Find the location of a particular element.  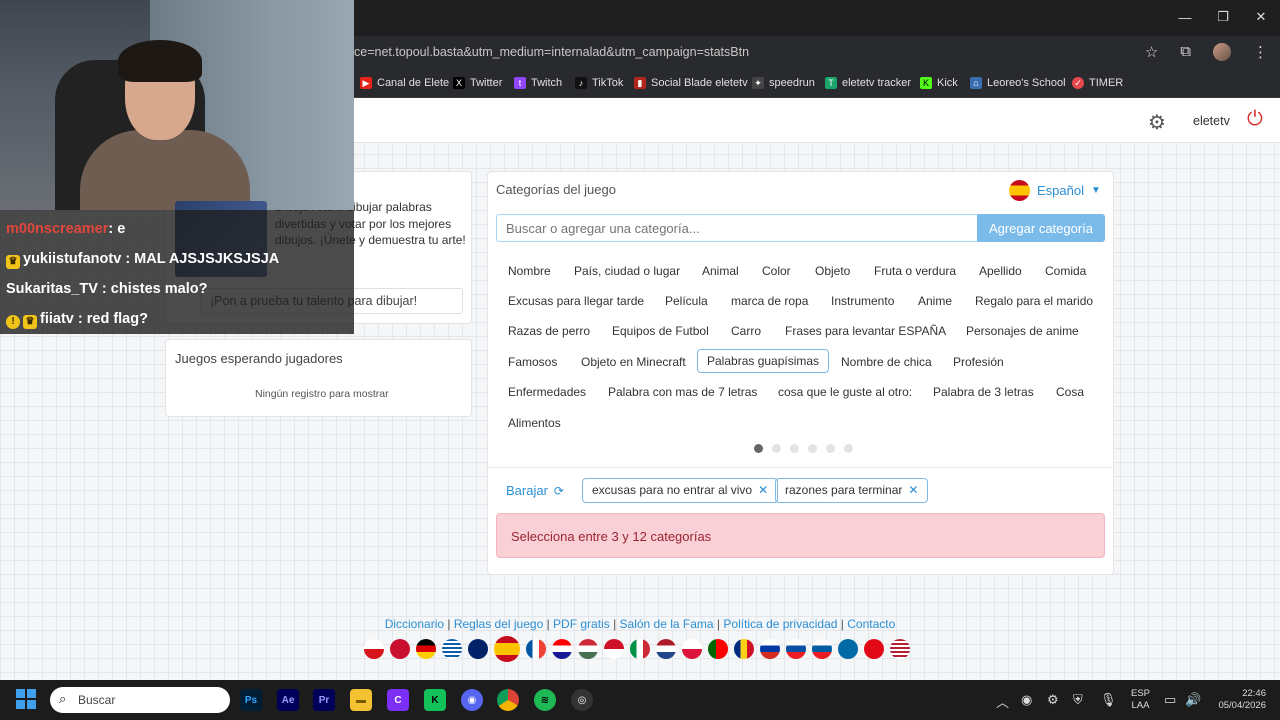

tray-mic-icon: 🎙 is located at coordinates (1108, 700).